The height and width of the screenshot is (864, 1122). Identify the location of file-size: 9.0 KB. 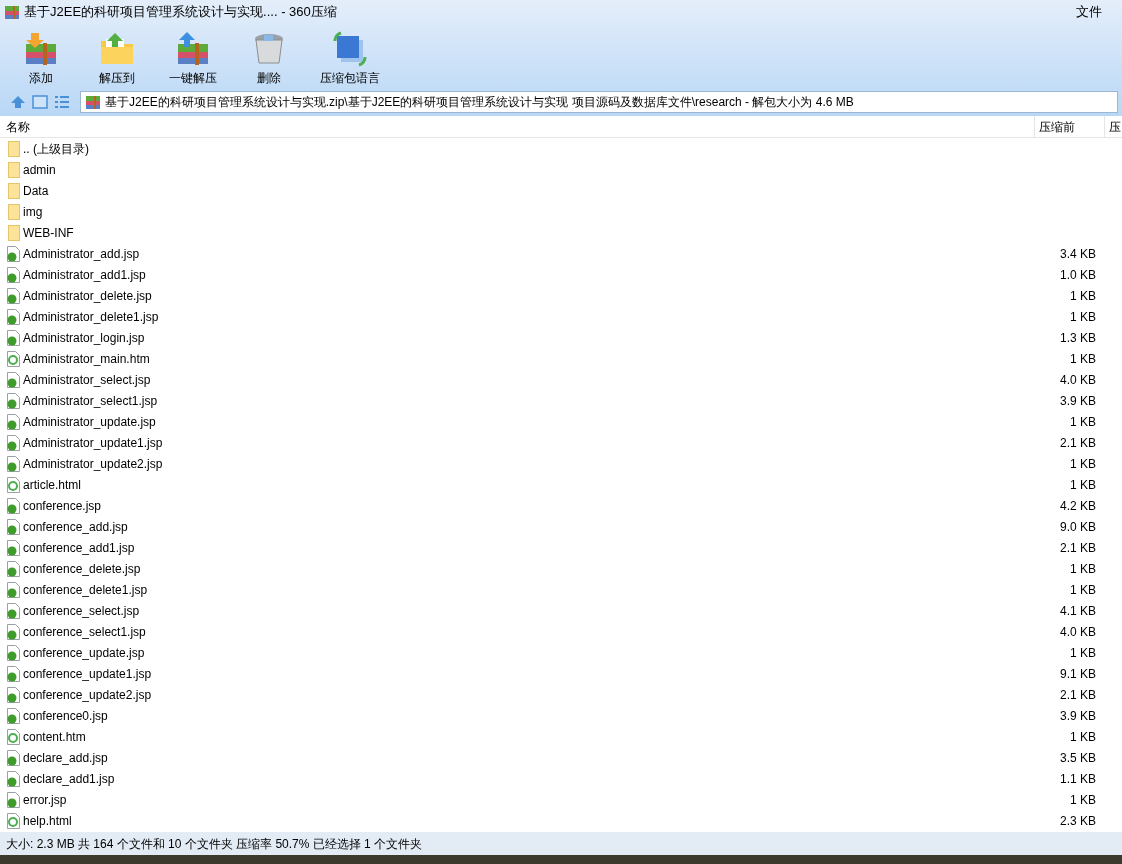
(1077, 527).